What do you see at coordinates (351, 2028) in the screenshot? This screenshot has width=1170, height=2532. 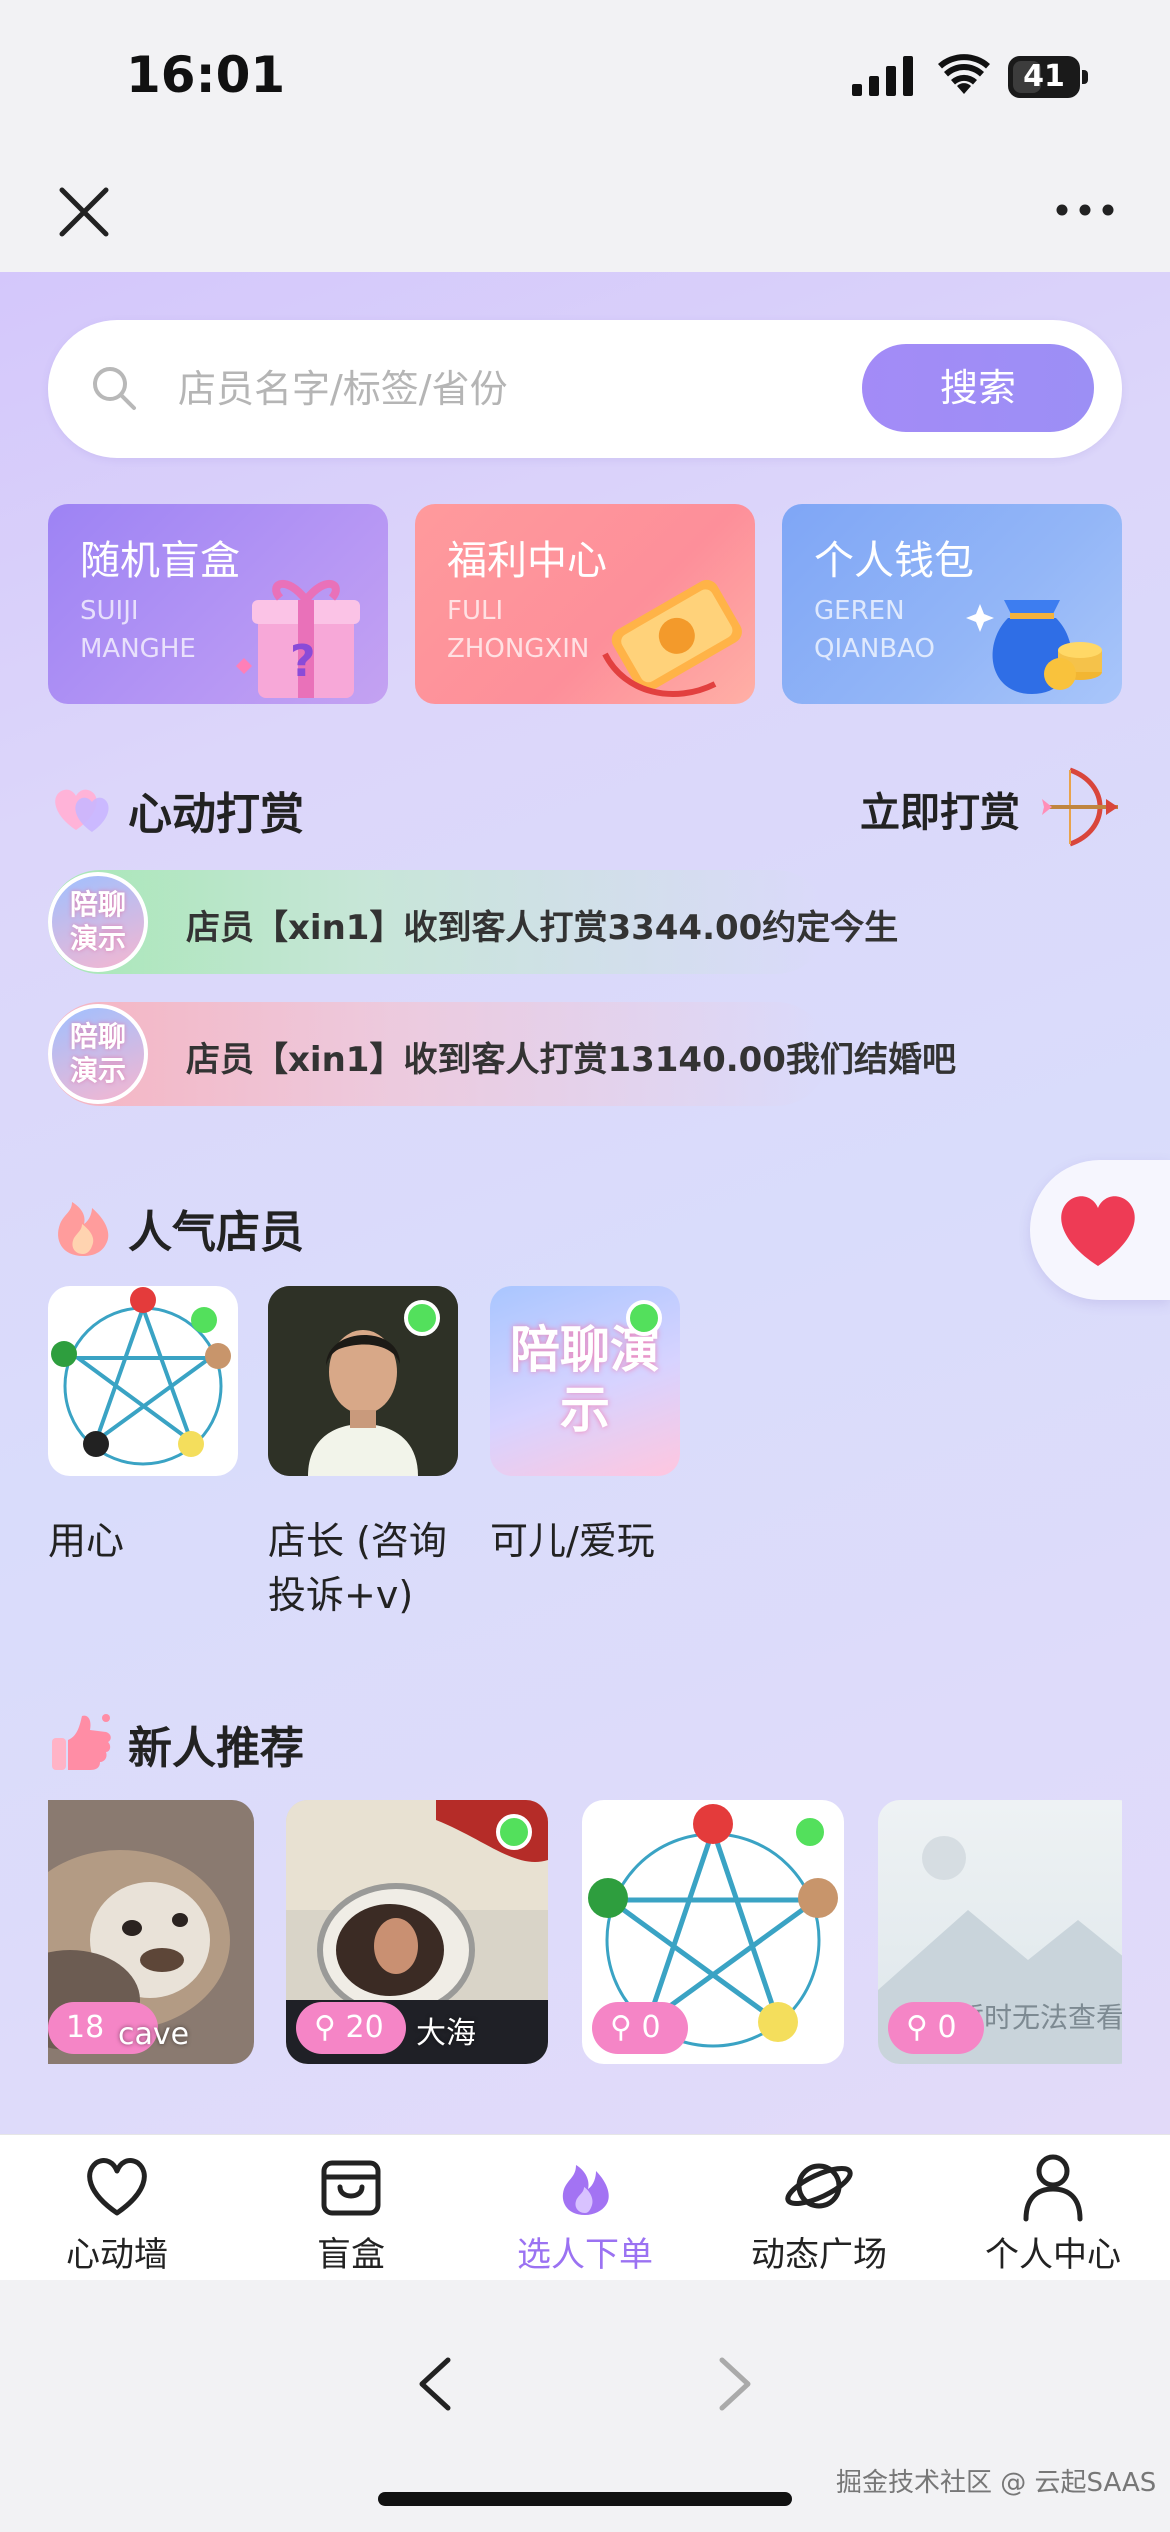 I see `newbie-badge: ⚲ 20` at bounding box center [351, 2028].